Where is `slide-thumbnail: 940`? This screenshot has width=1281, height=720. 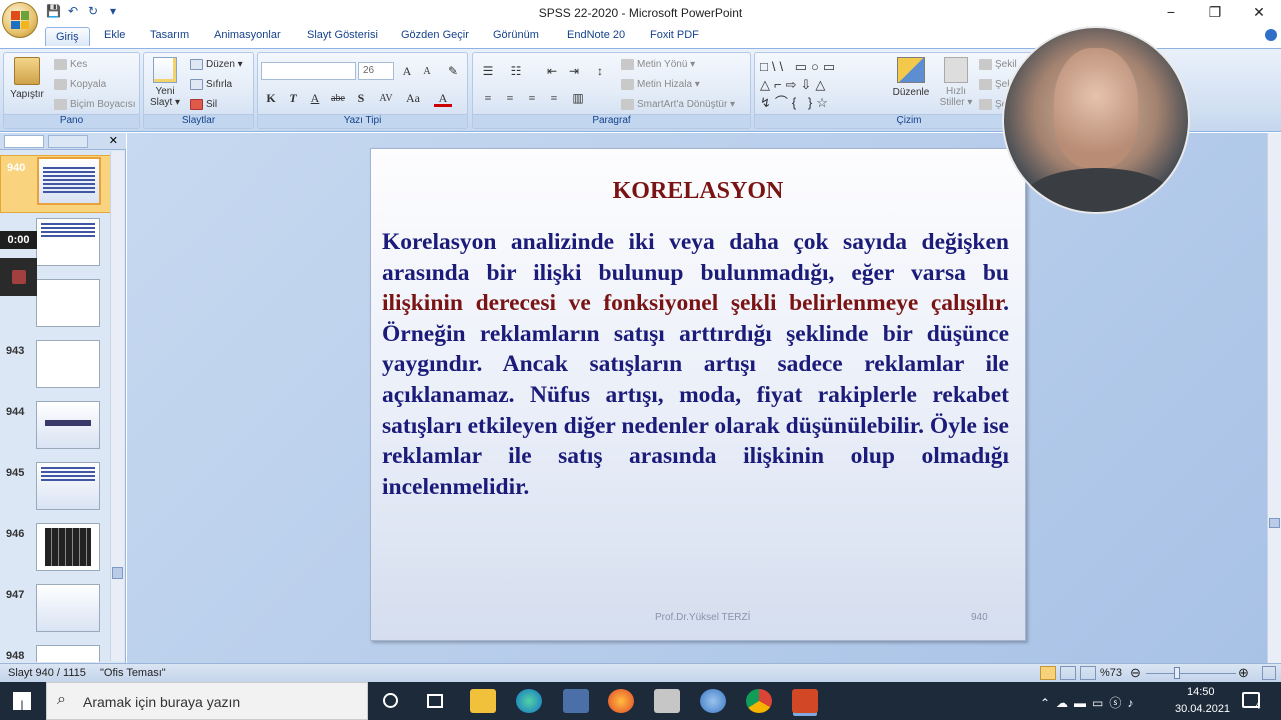
slide-thumbnail: 940 is located at coordinates (56, 184).